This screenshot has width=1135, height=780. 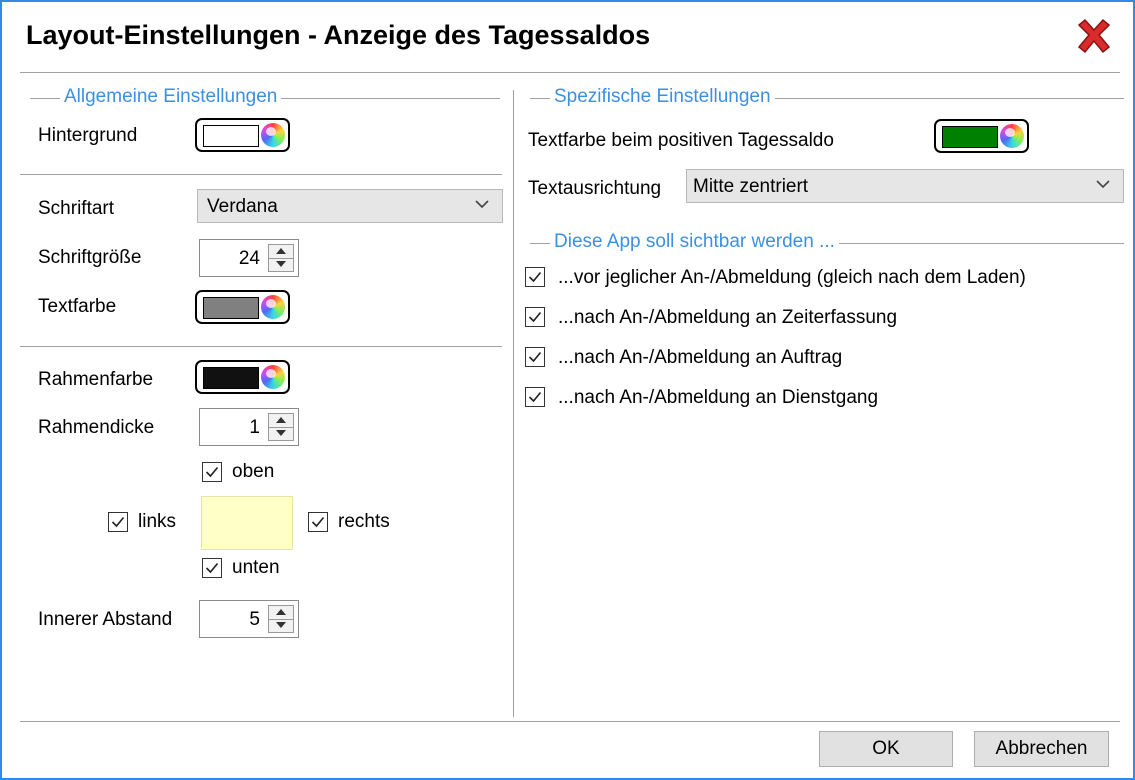 I want to click on border-left-checkbox, so click(x=118, y=522).